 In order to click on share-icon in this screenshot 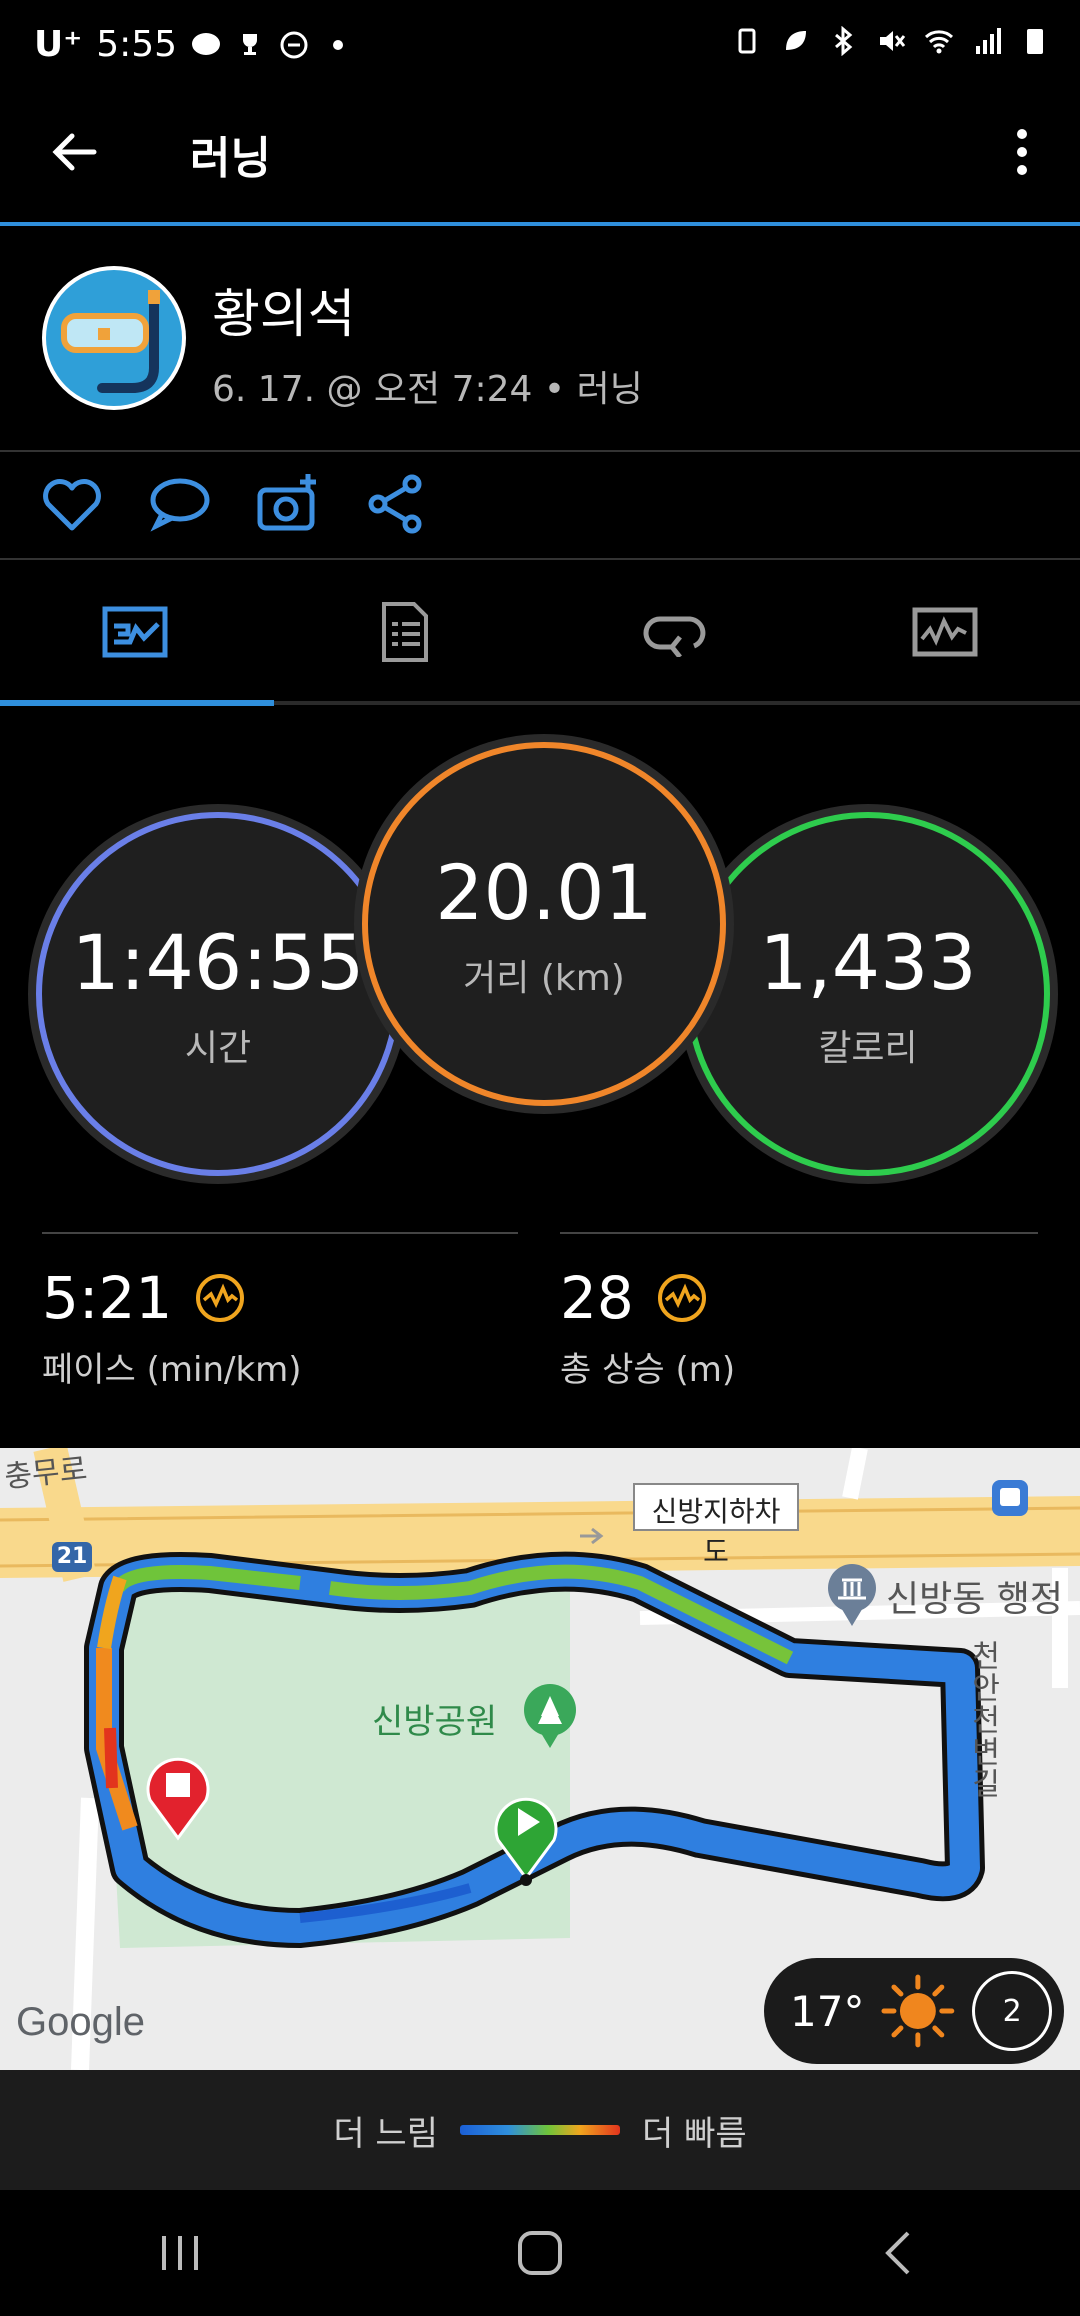, I will do `click(396, 504)`.